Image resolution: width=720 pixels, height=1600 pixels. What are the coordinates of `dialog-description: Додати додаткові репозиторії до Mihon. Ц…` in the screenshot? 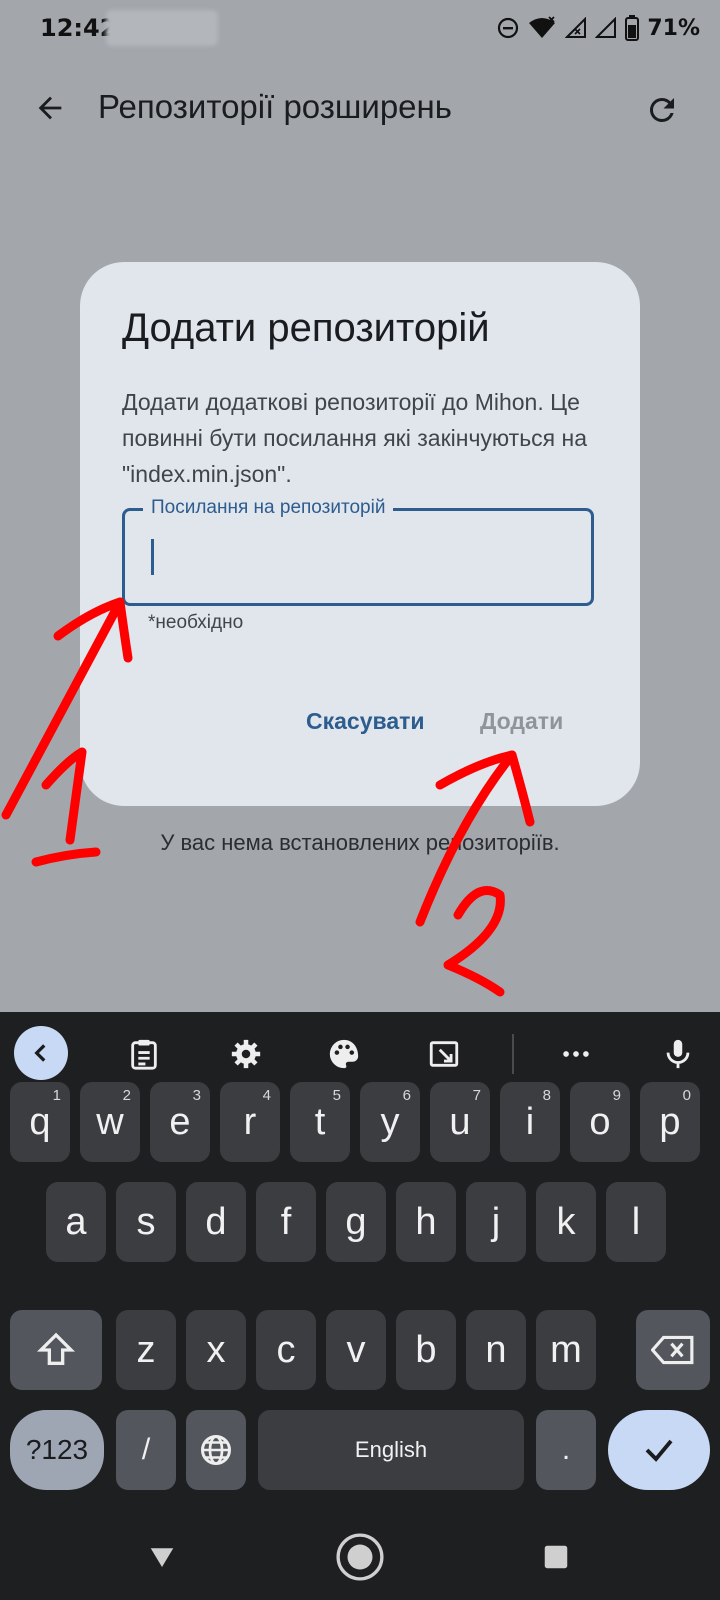 It's located at (355, 438).